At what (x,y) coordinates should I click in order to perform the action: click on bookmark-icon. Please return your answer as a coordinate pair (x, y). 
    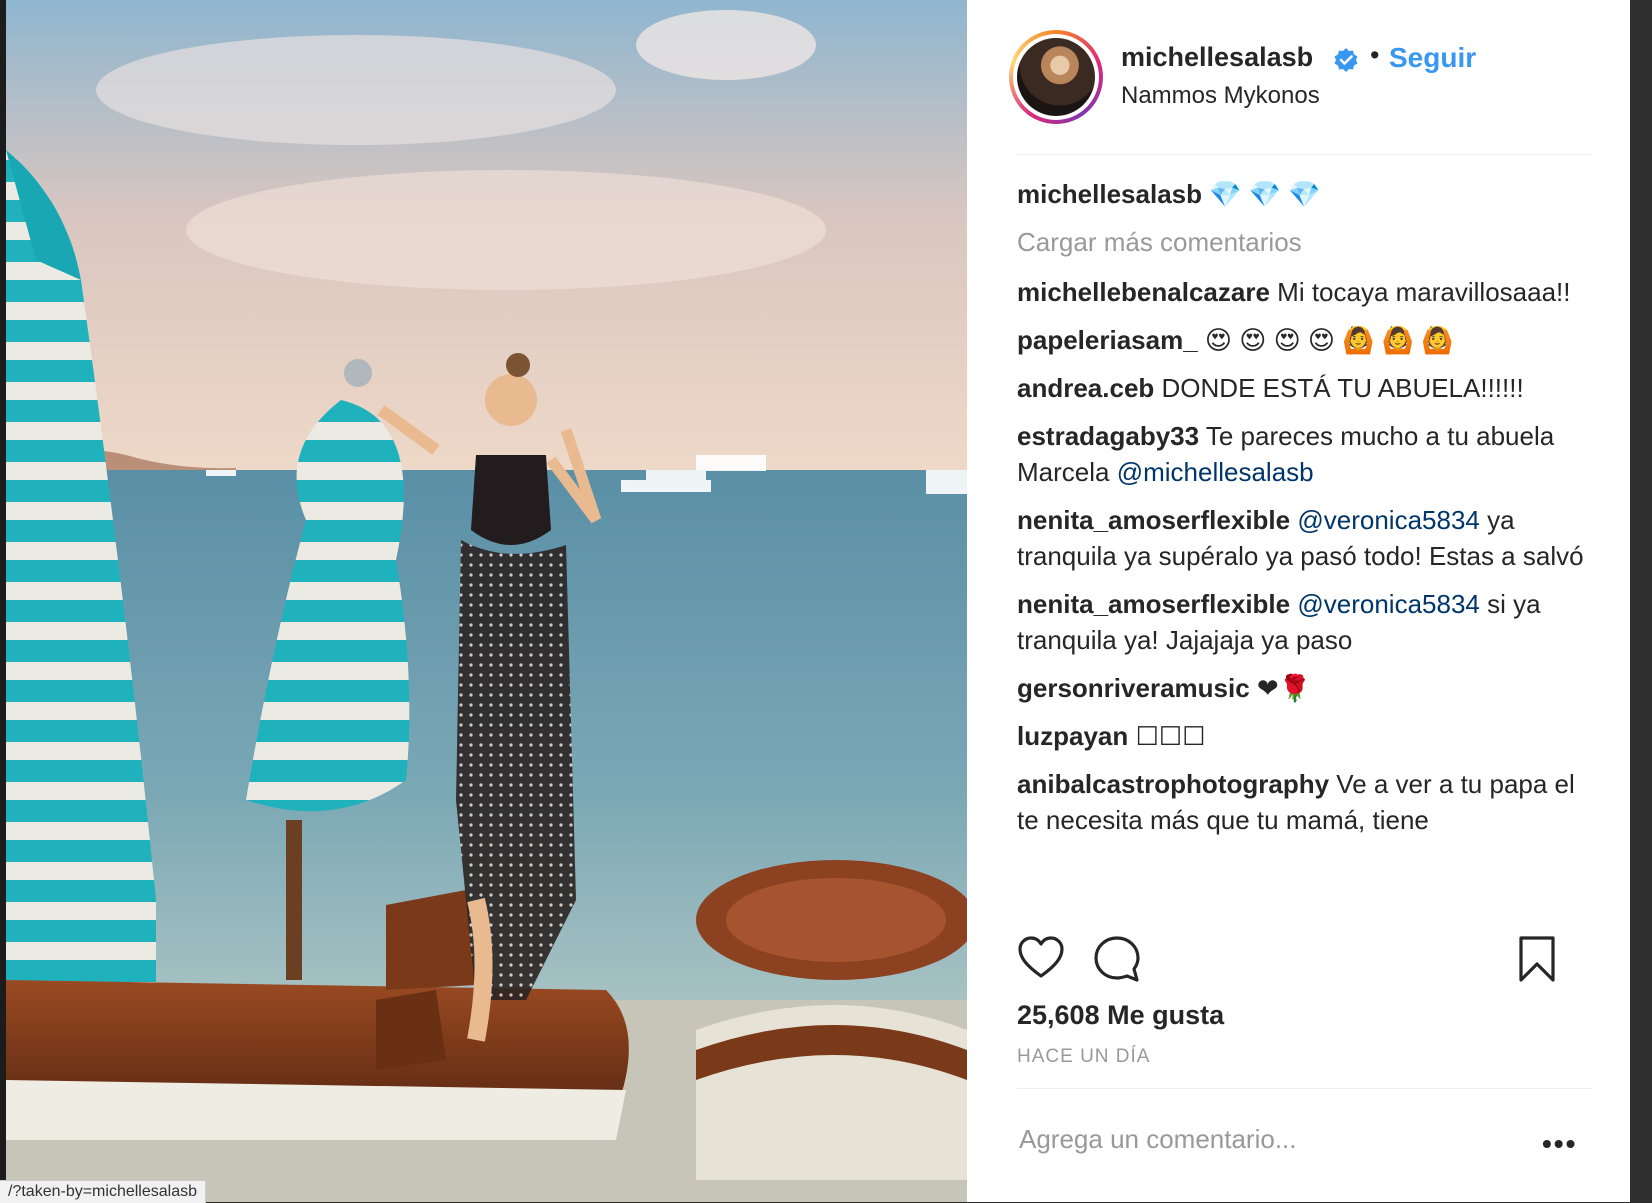
    Looking at the image, I should click on (1537, 959).